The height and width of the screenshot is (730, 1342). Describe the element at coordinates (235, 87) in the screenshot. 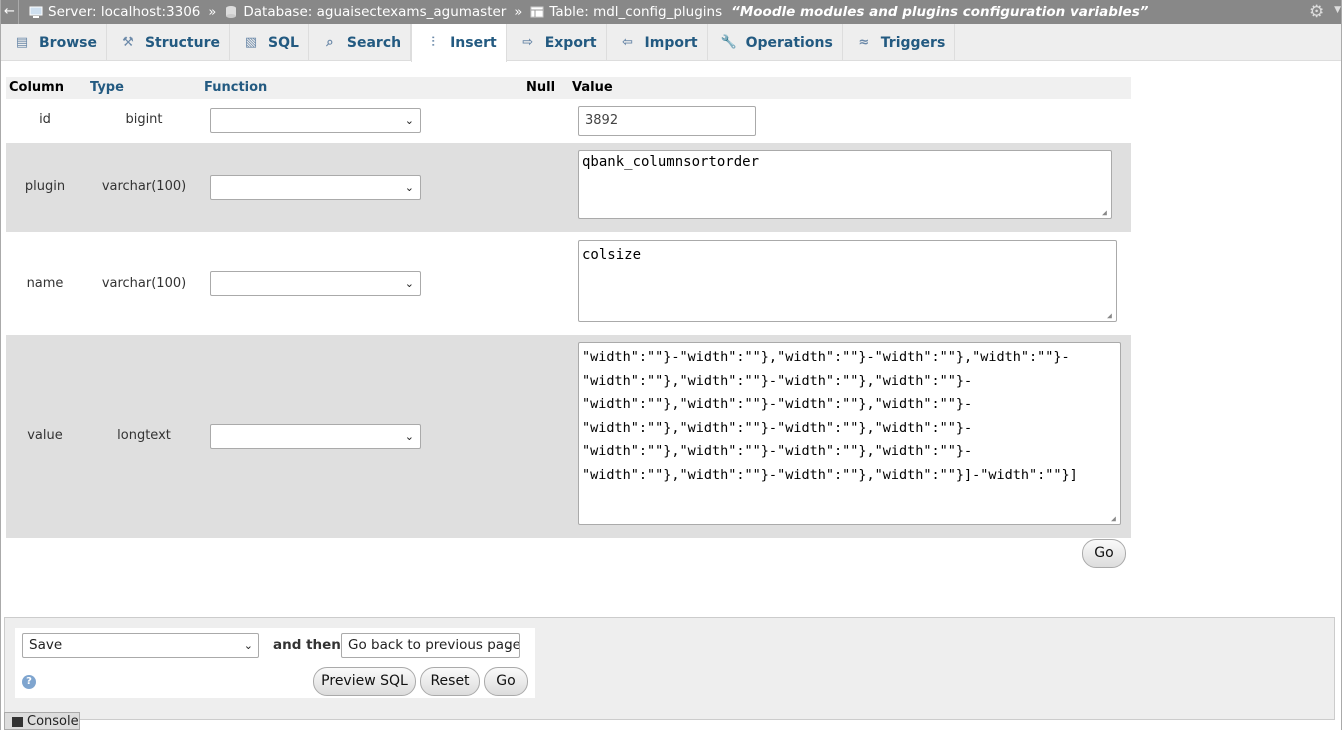

I see `header-function: Function` at that location.